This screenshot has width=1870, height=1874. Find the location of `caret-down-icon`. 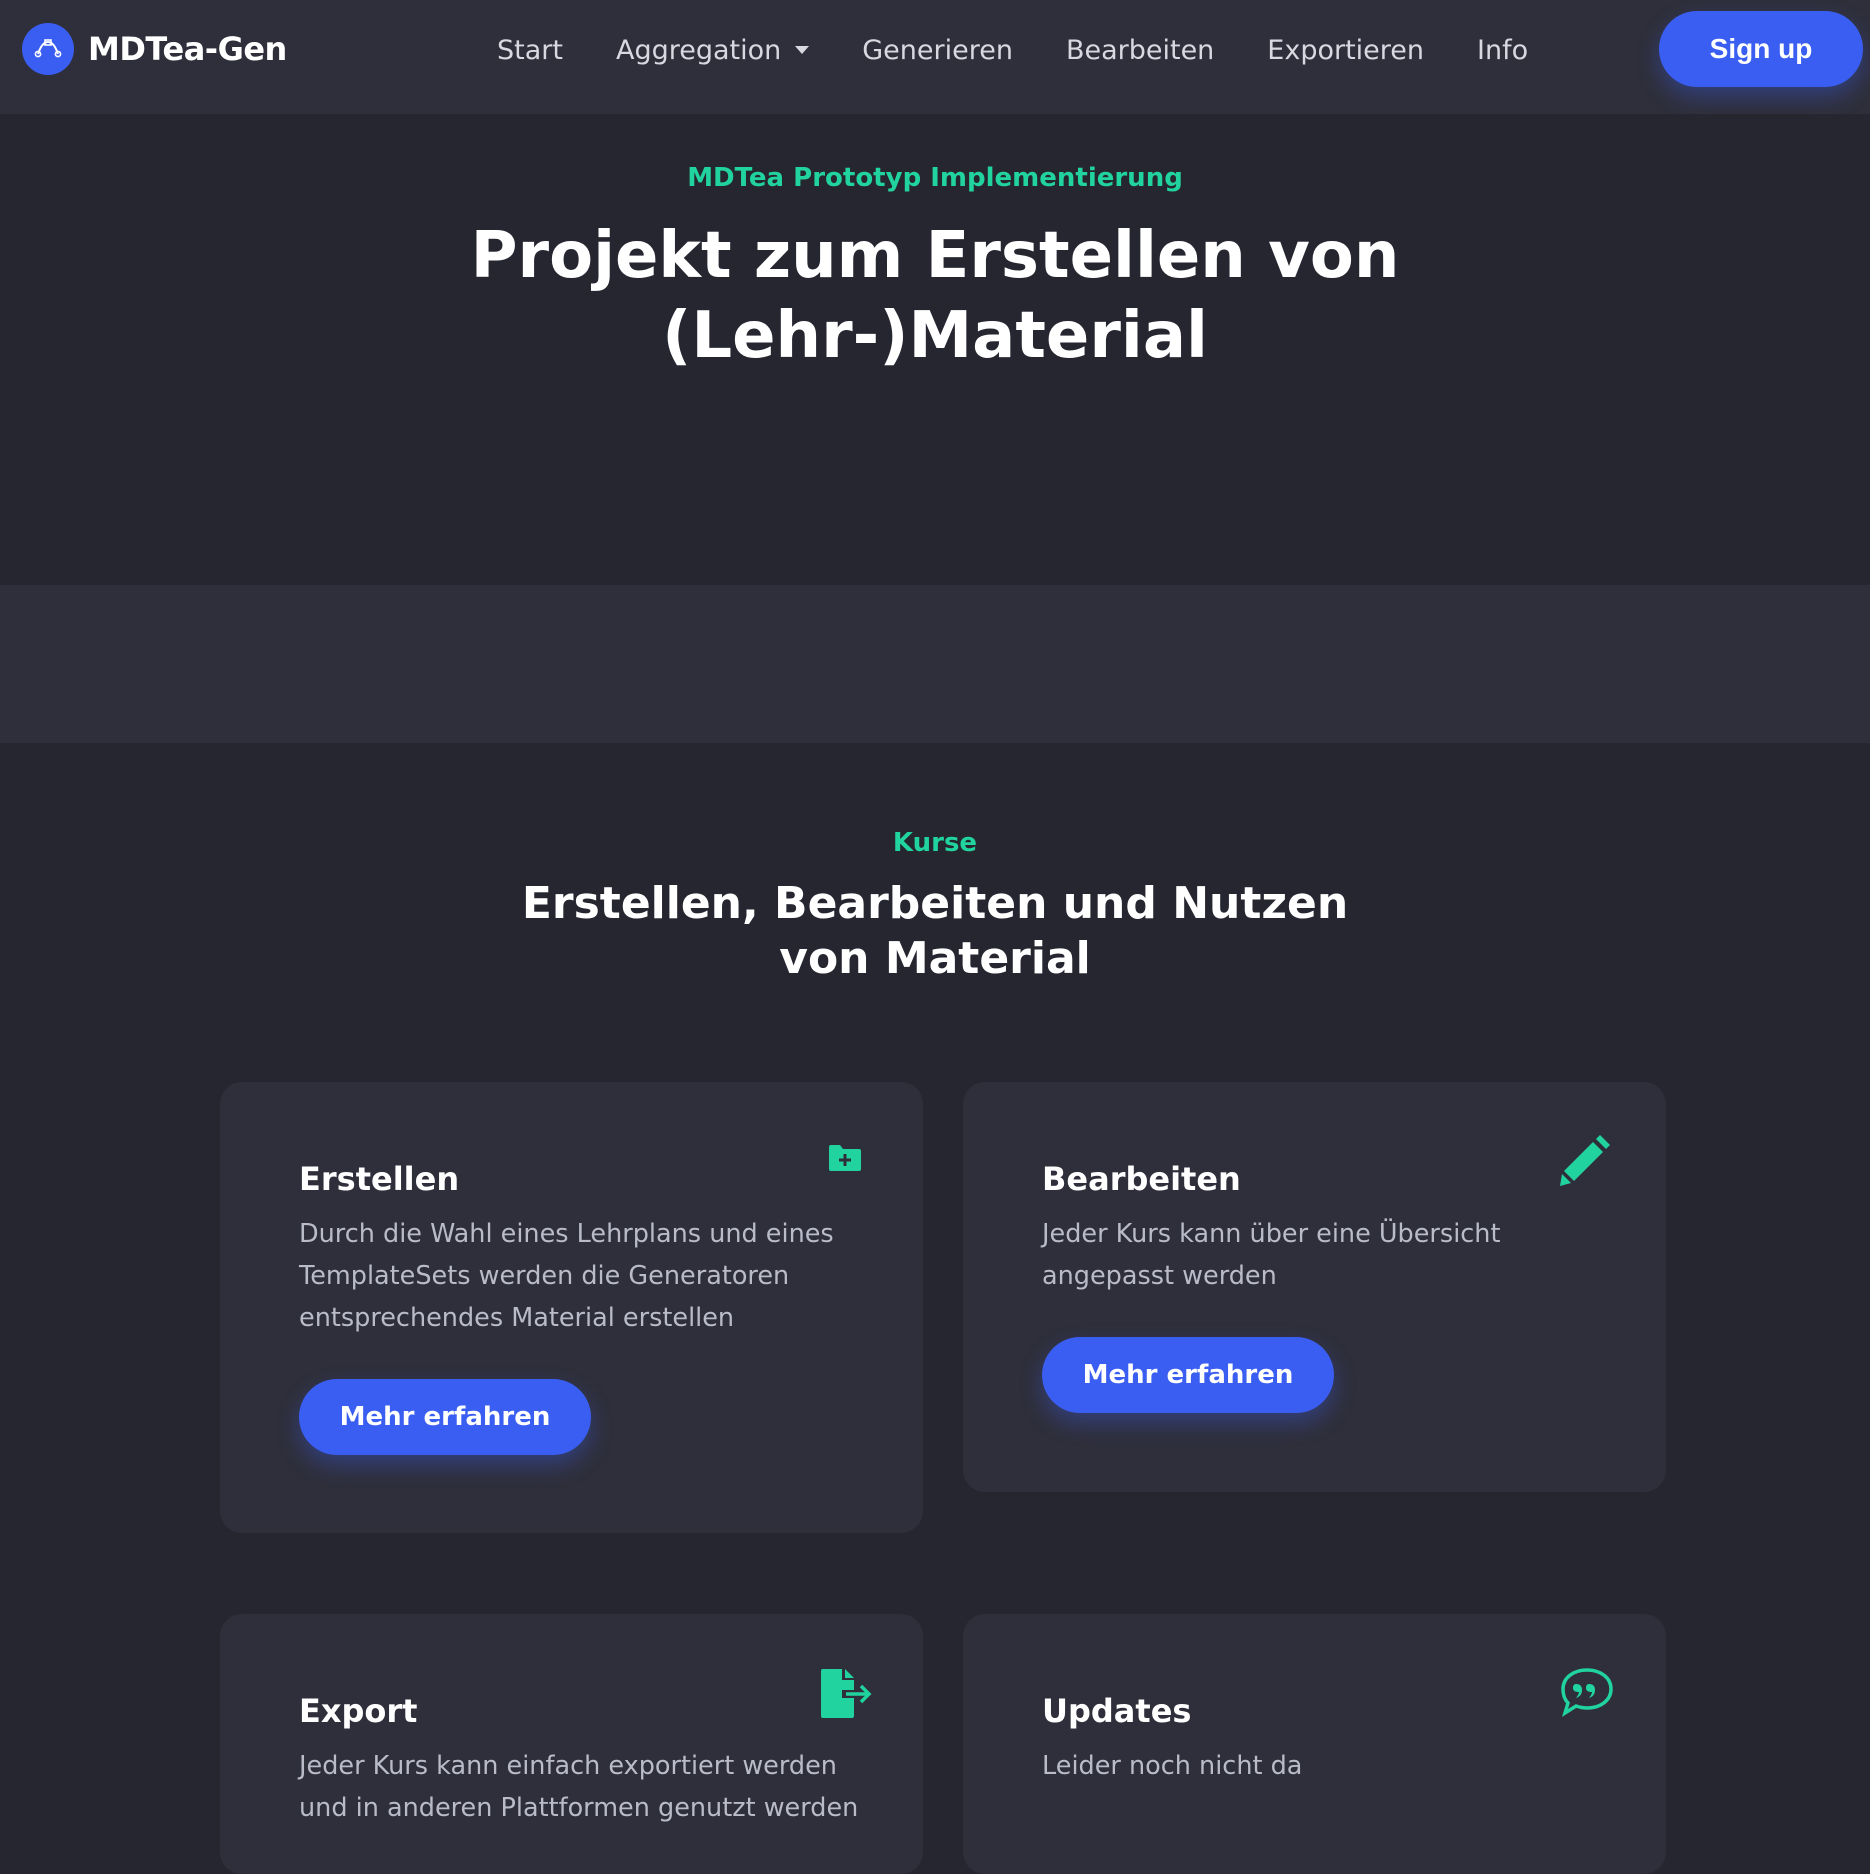

caret-down-icon is located at coordinates (802, 50).